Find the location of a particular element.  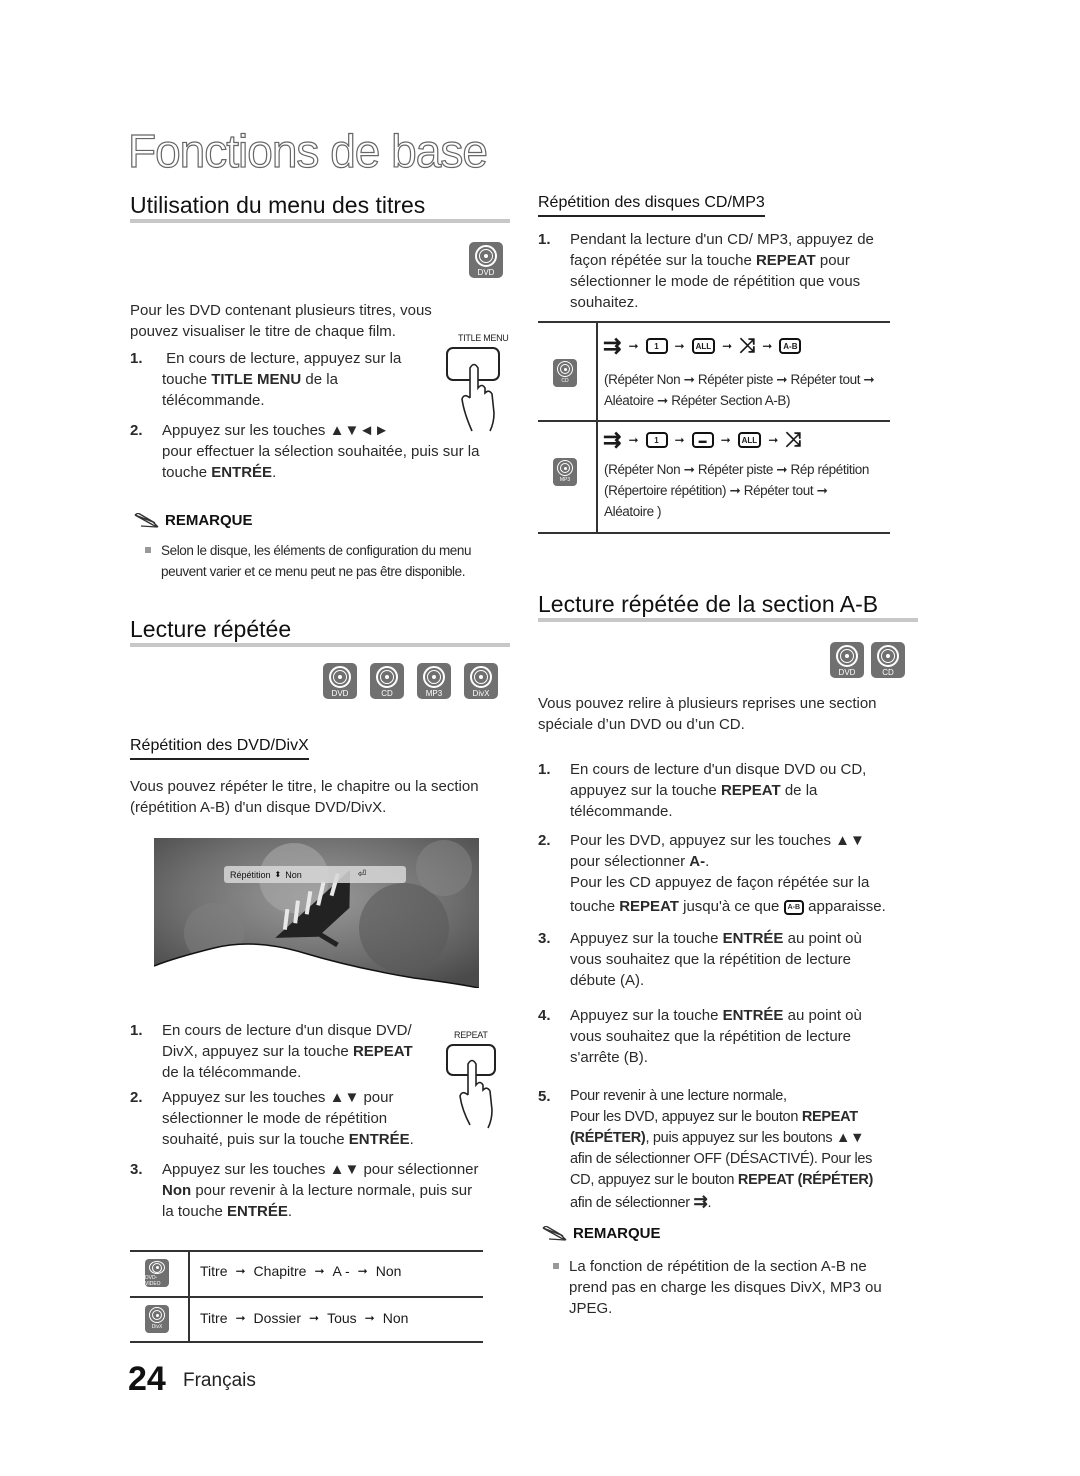

section-heading-title-menu: Utilisation du menu des titres is located at coordinates (278, 205).